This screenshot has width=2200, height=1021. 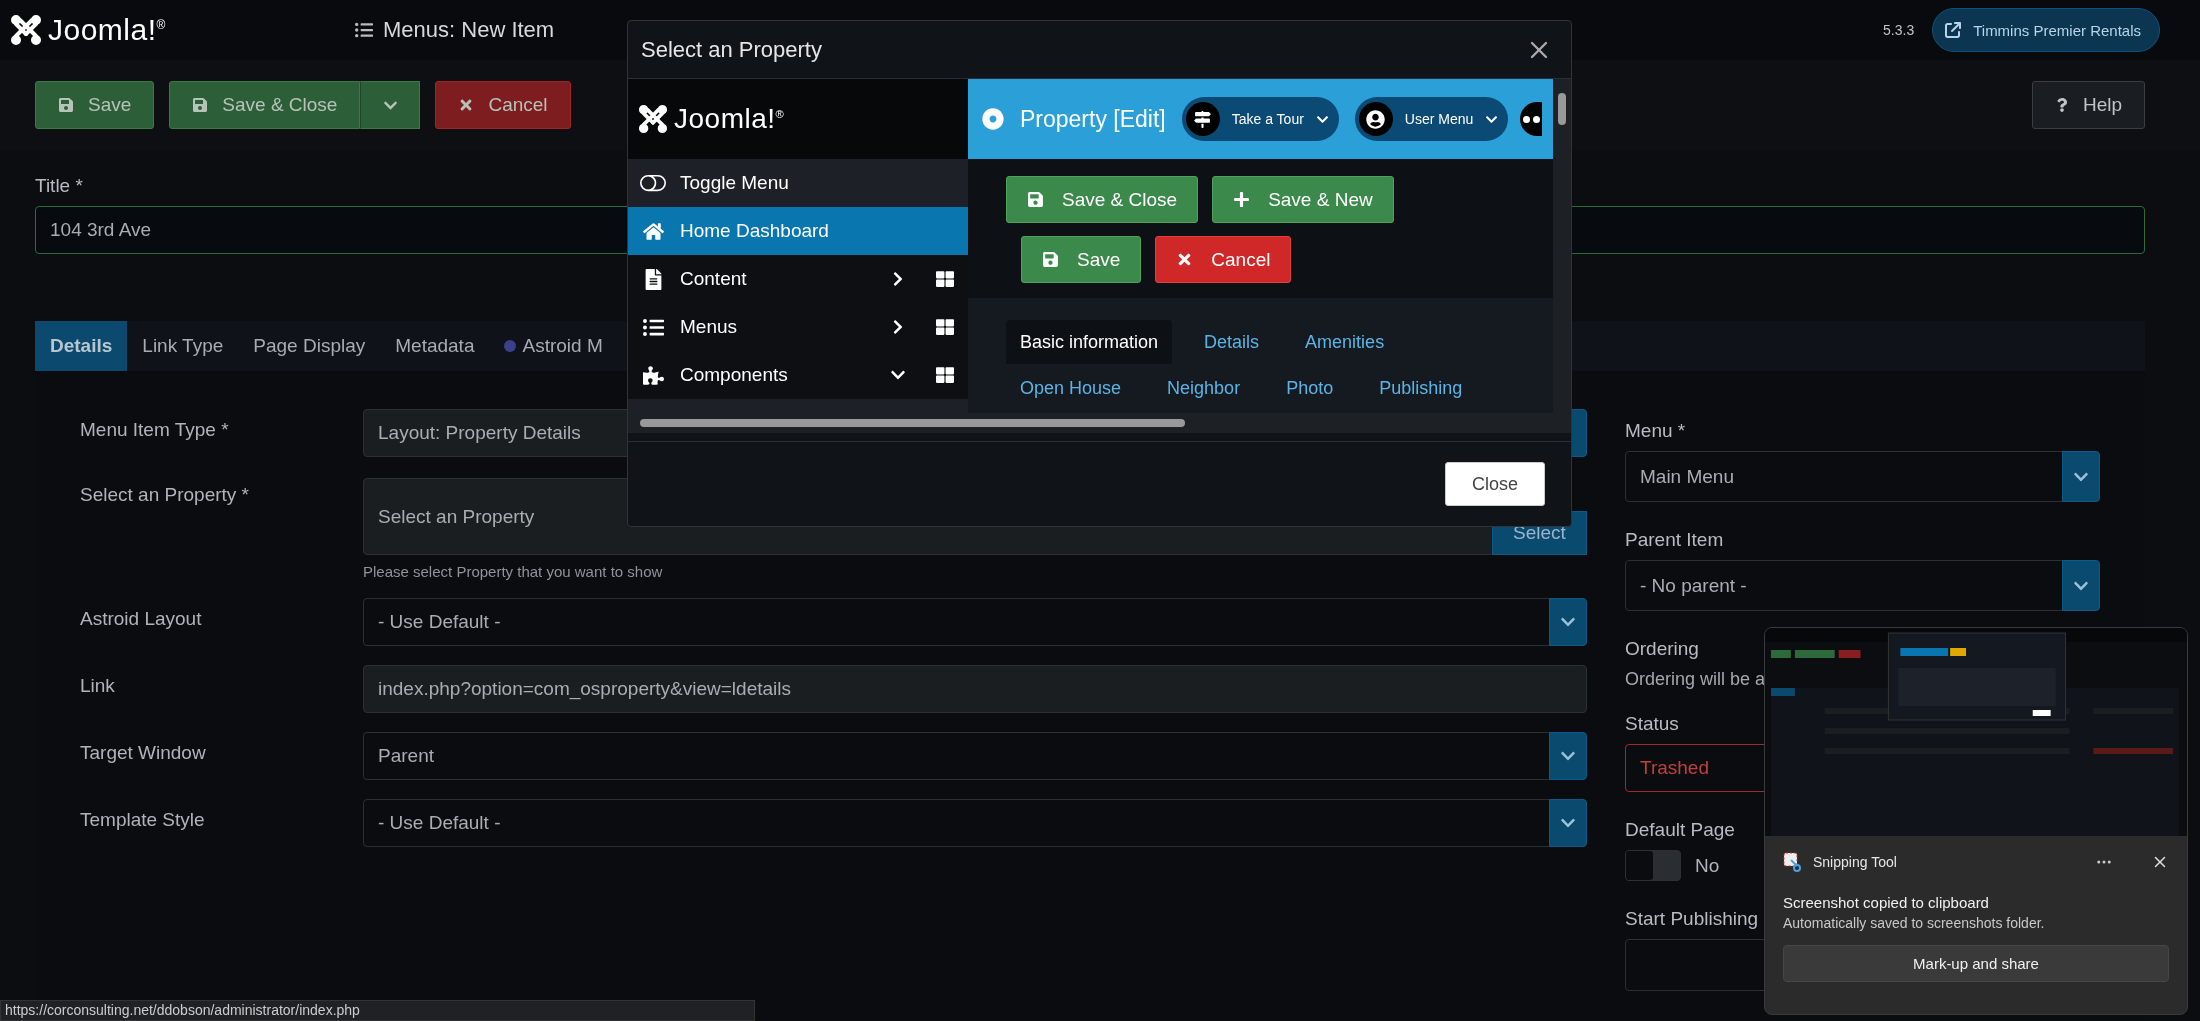 What do you see at coordinates (141, 619) in the screenshot?
I see `field-label: Astroid Layout` at bounding box center [141, 619].